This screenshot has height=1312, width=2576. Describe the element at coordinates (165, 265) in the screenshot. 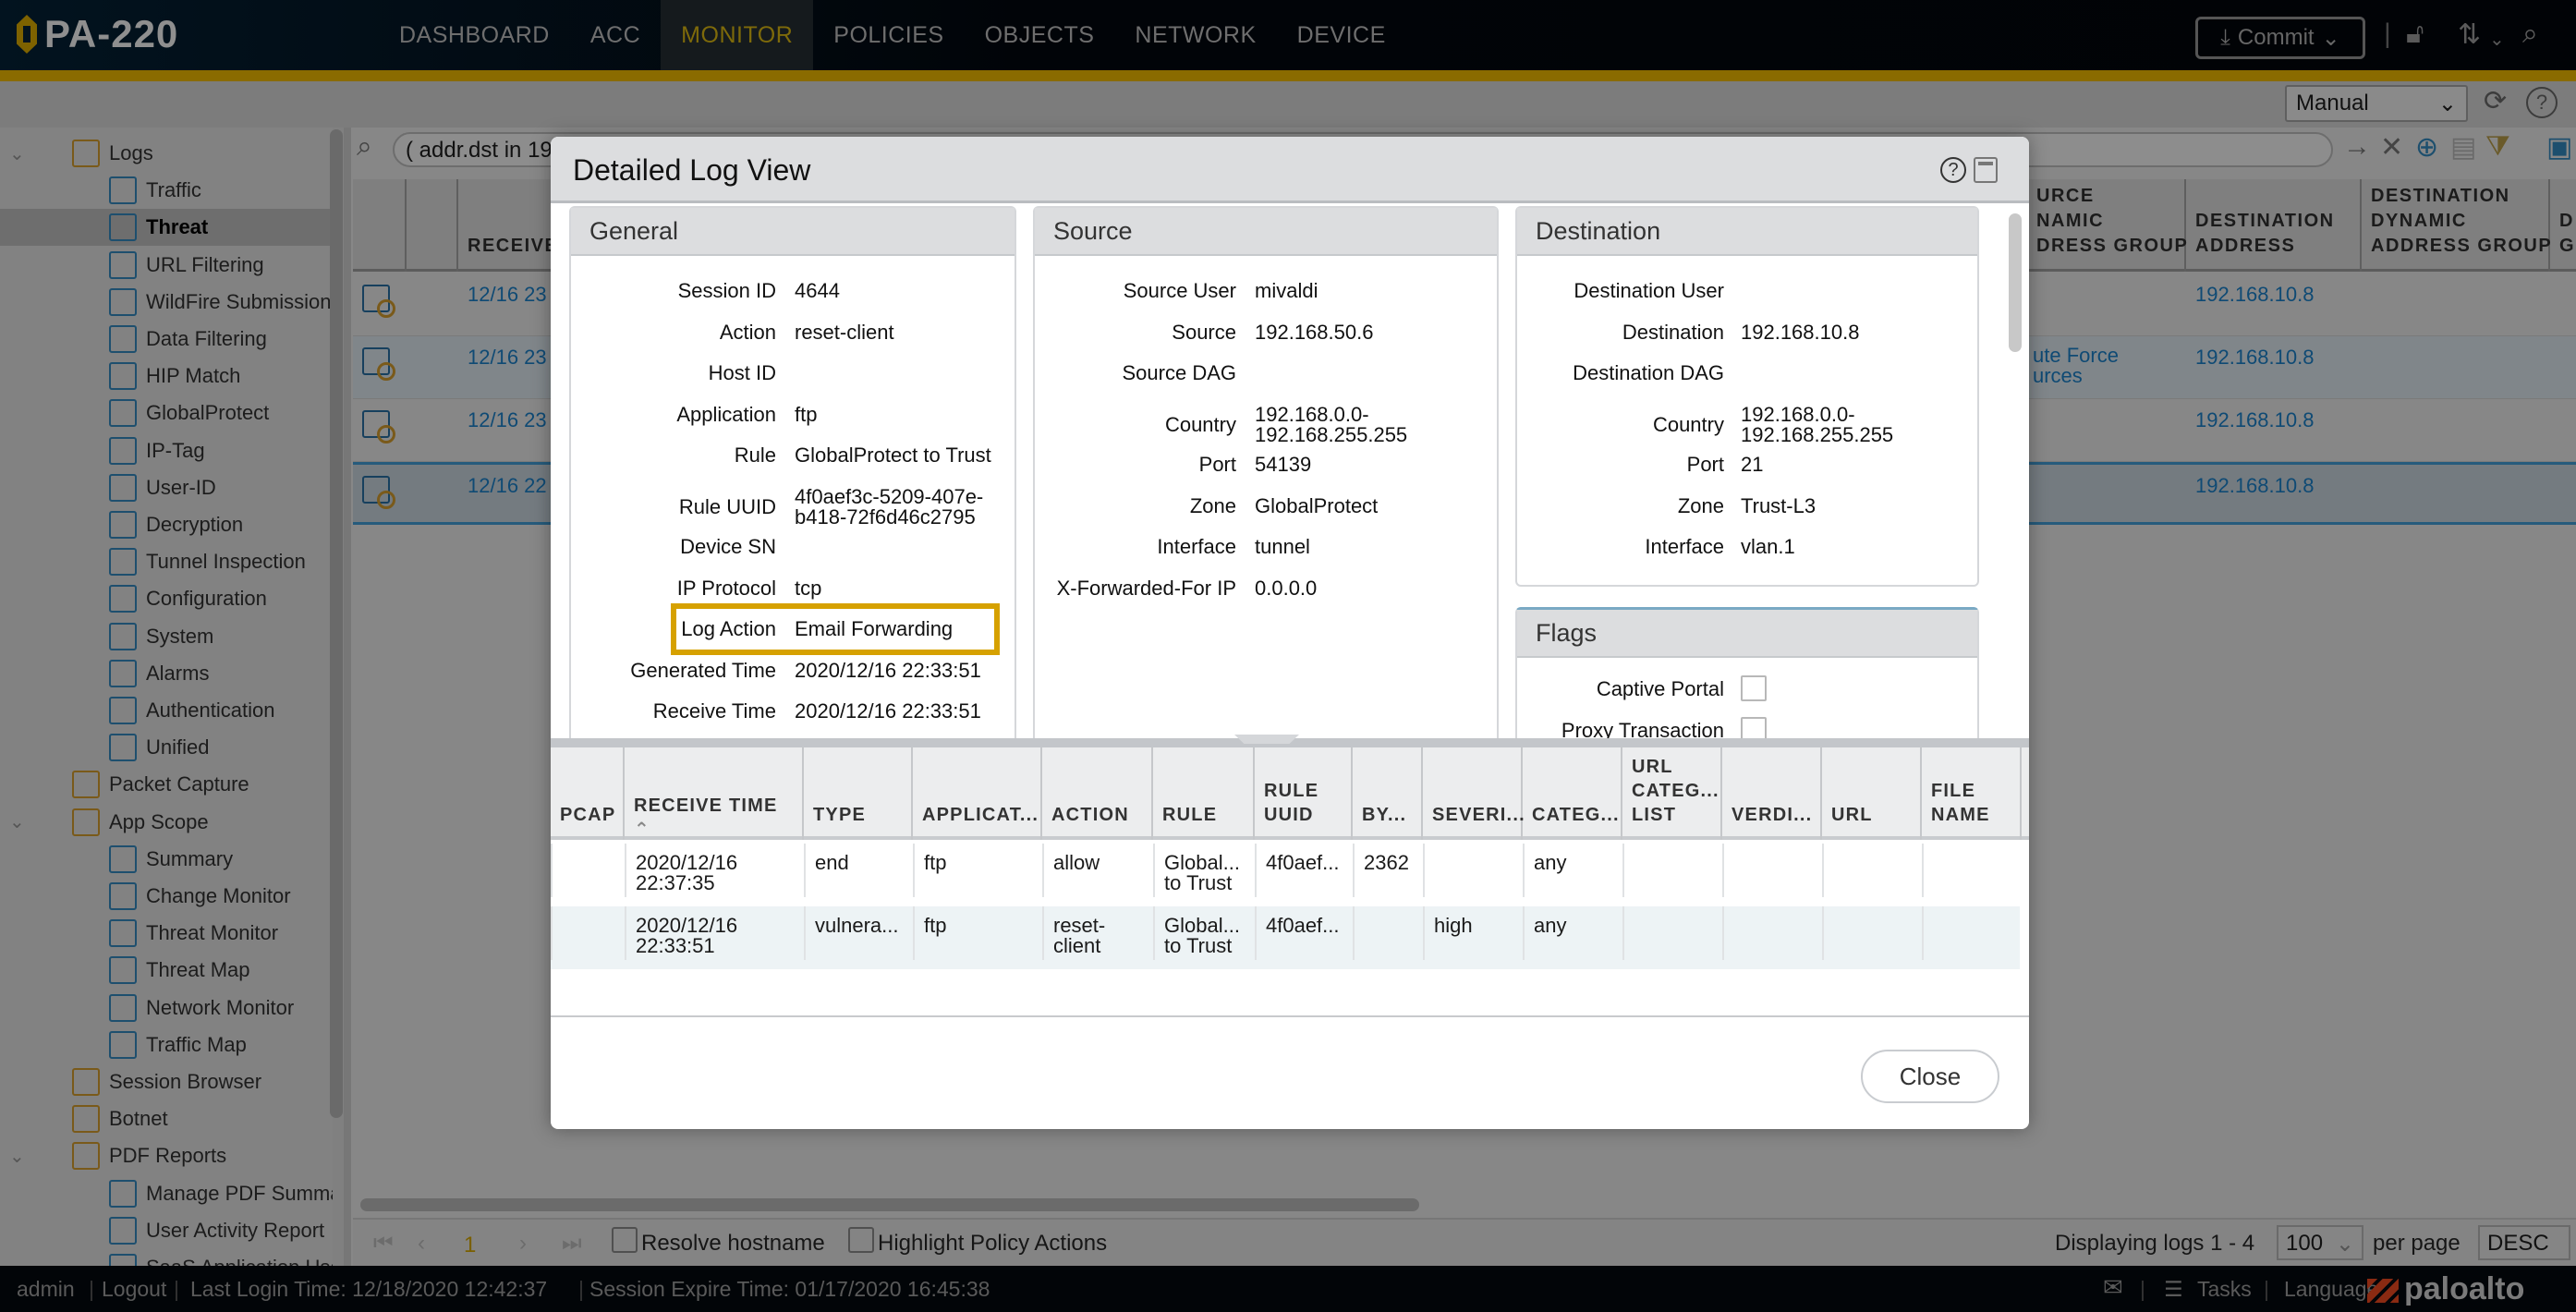

I see `sidebar-item-url-filtering: URL Filtering` at that location.